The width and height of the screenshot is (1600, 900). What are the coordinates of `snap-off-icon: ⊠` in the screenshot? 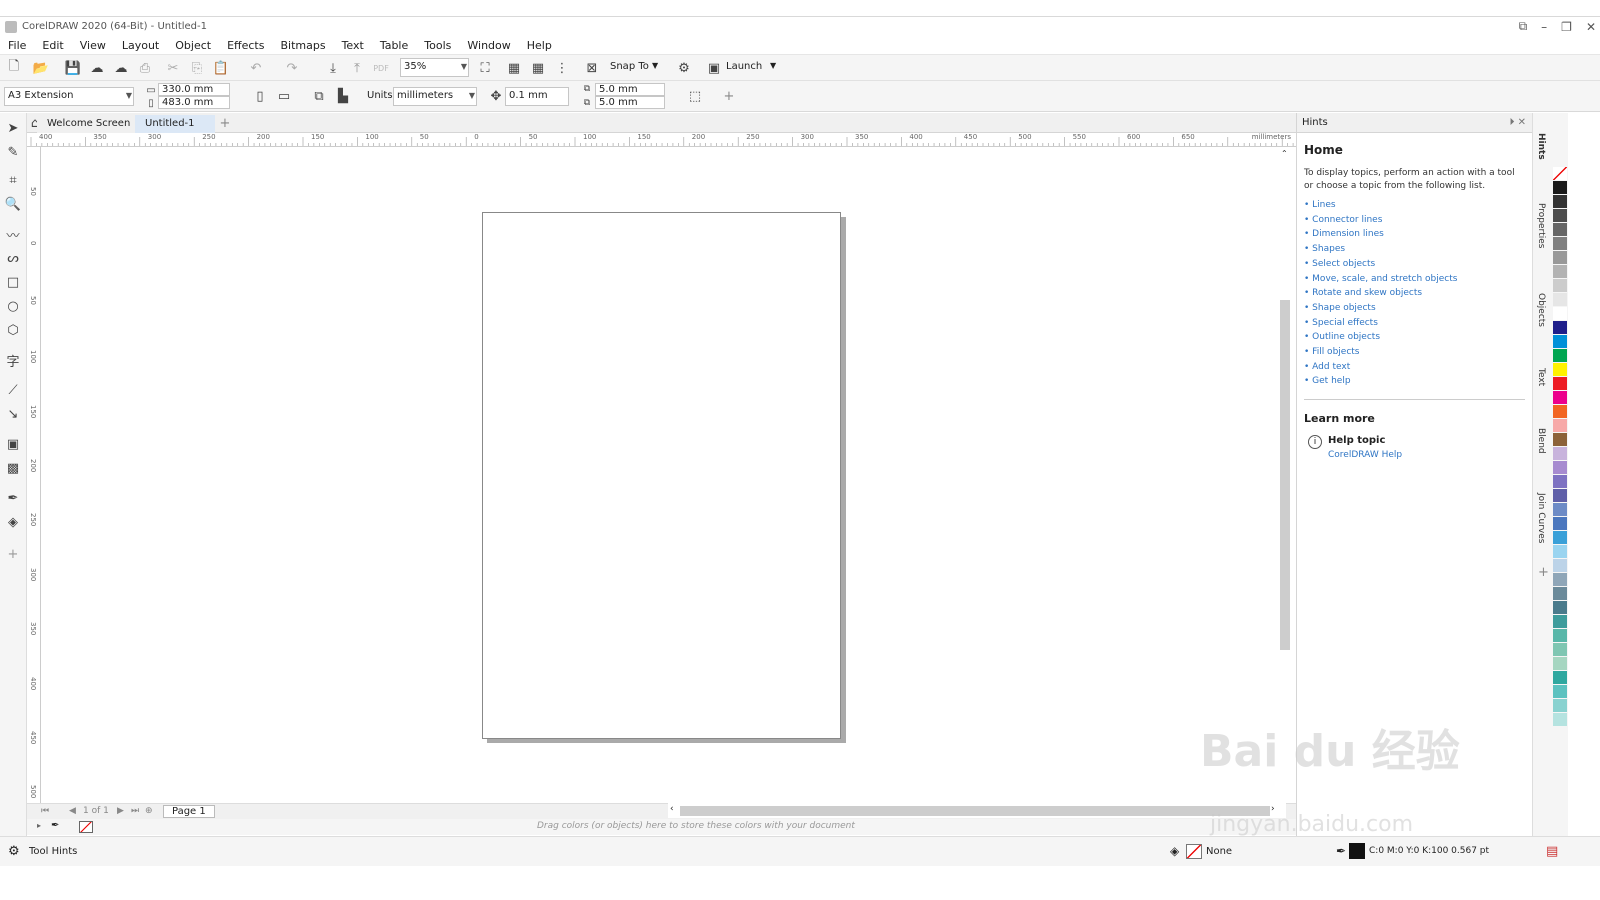 It's located at (592, 68).